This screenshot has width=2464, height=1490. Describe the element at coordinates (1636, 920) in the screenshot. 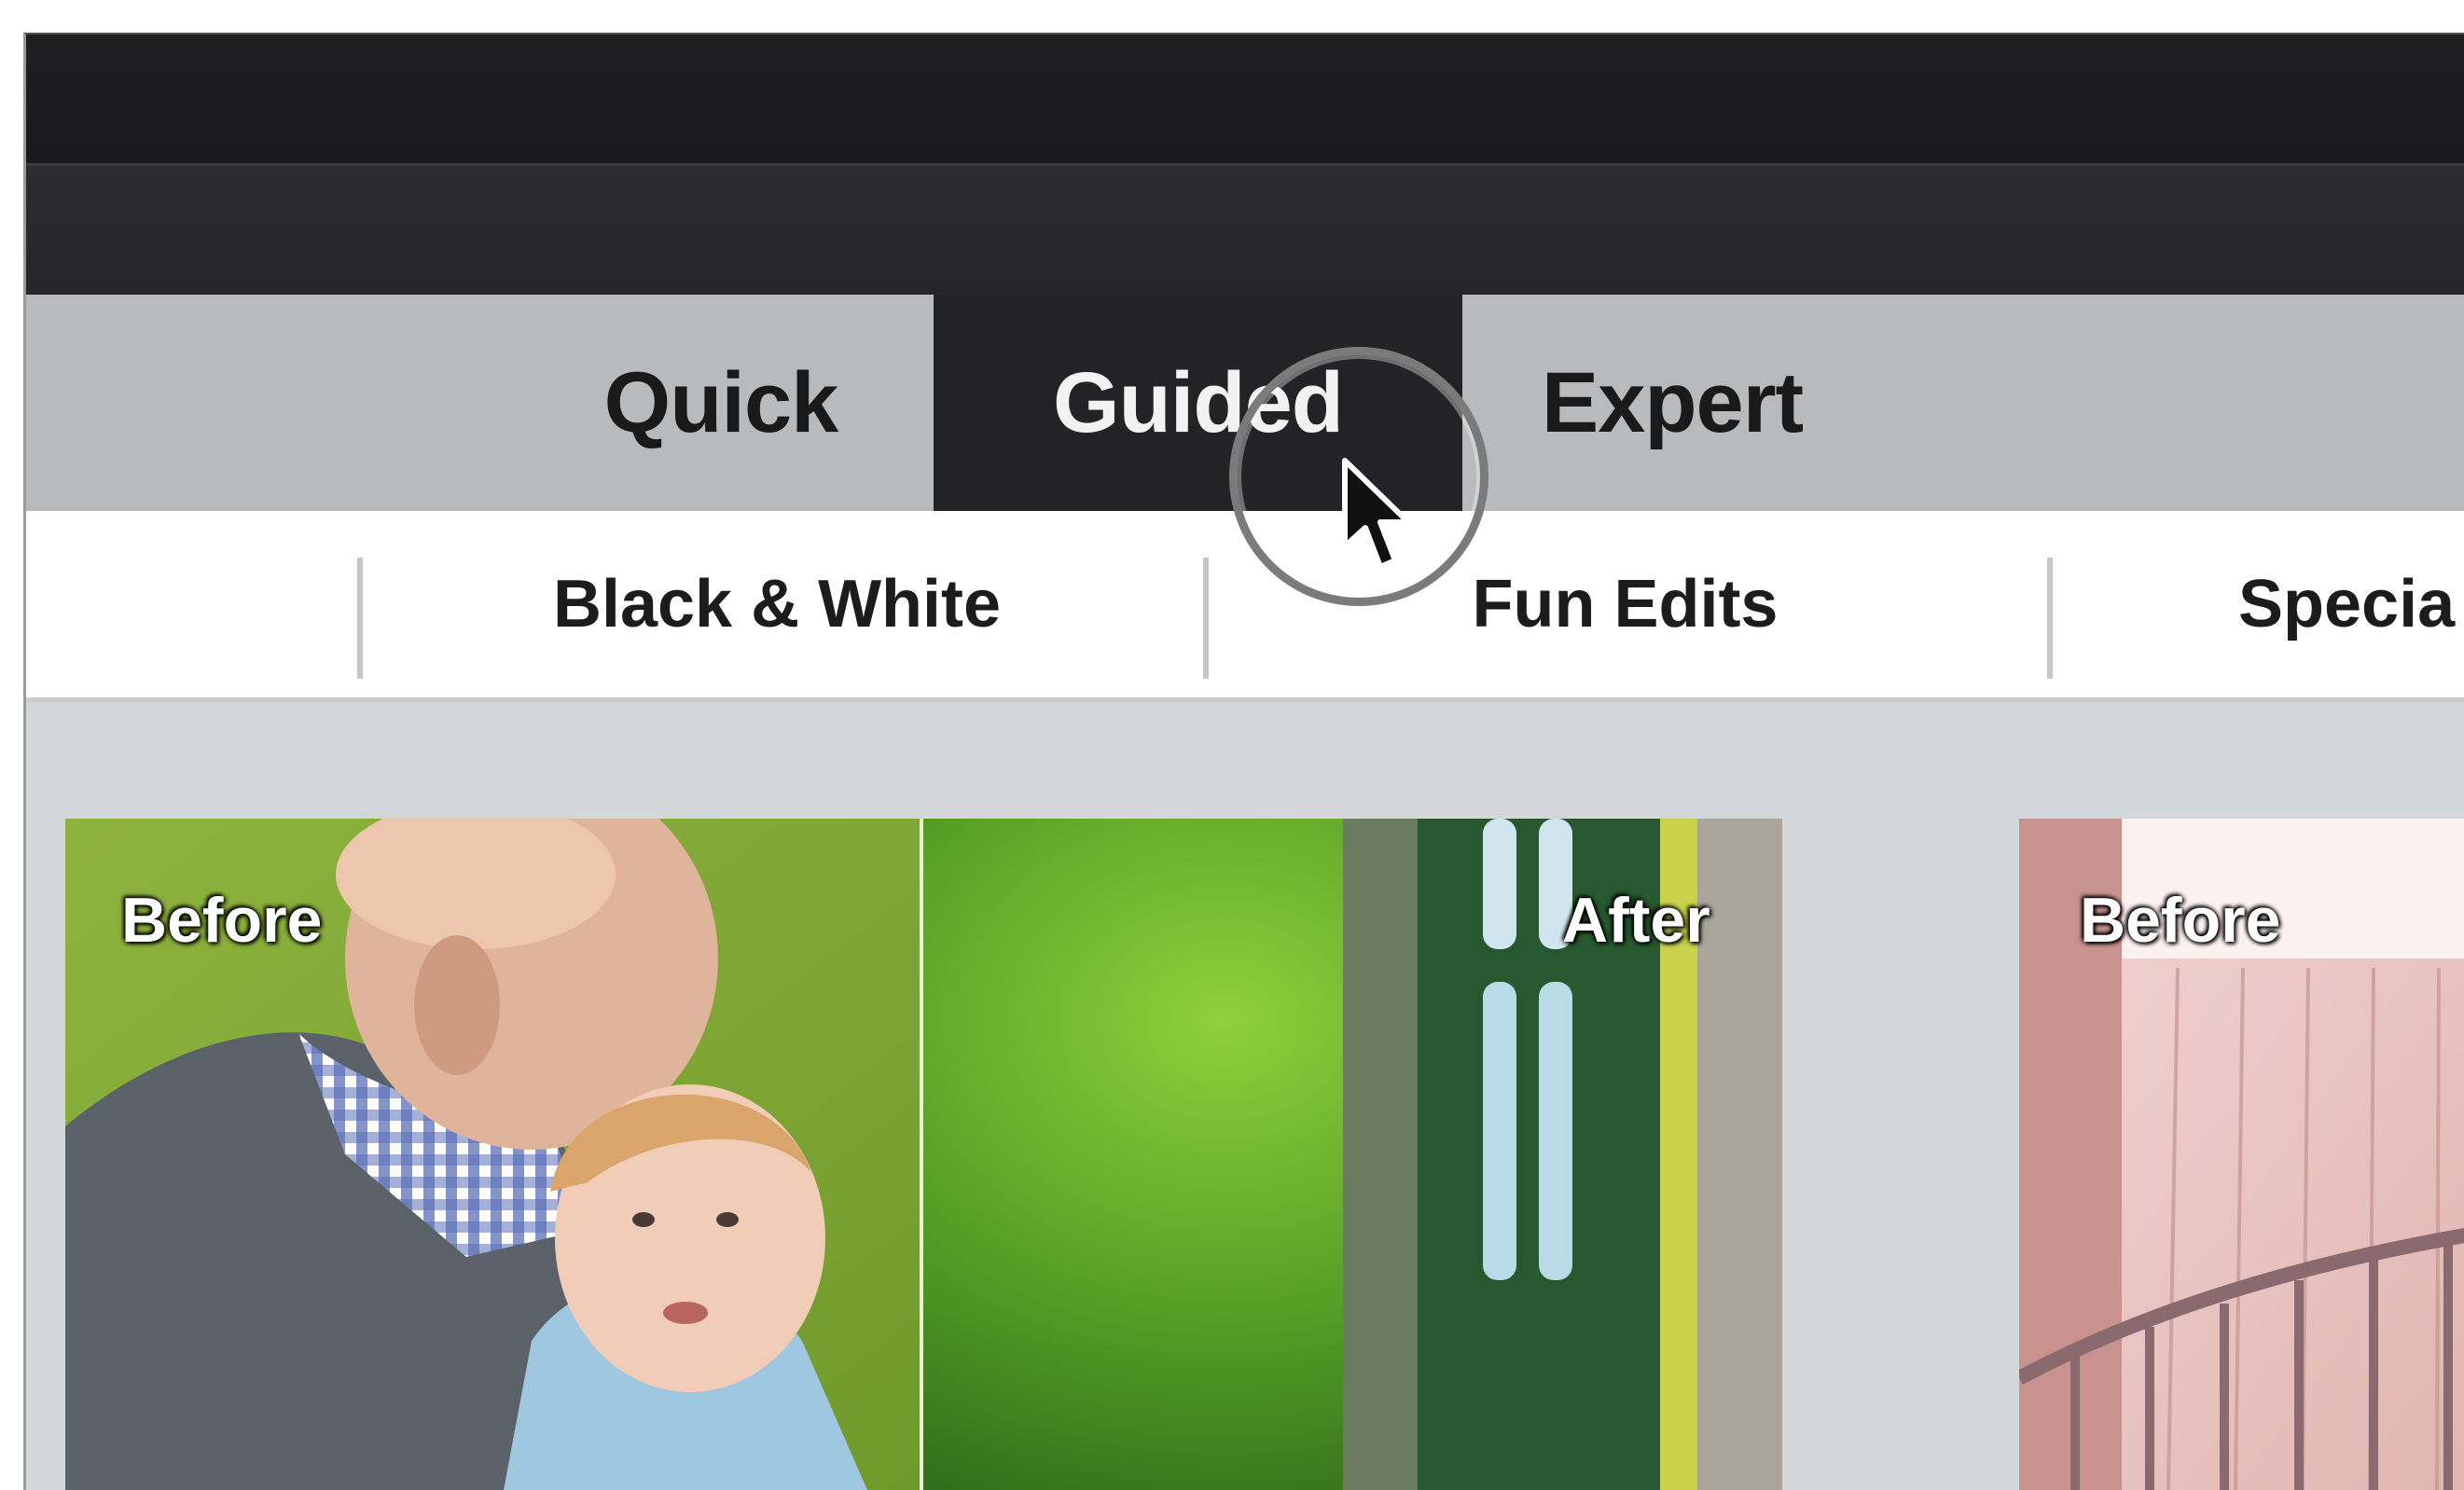

I see `after-label: After` at that location.